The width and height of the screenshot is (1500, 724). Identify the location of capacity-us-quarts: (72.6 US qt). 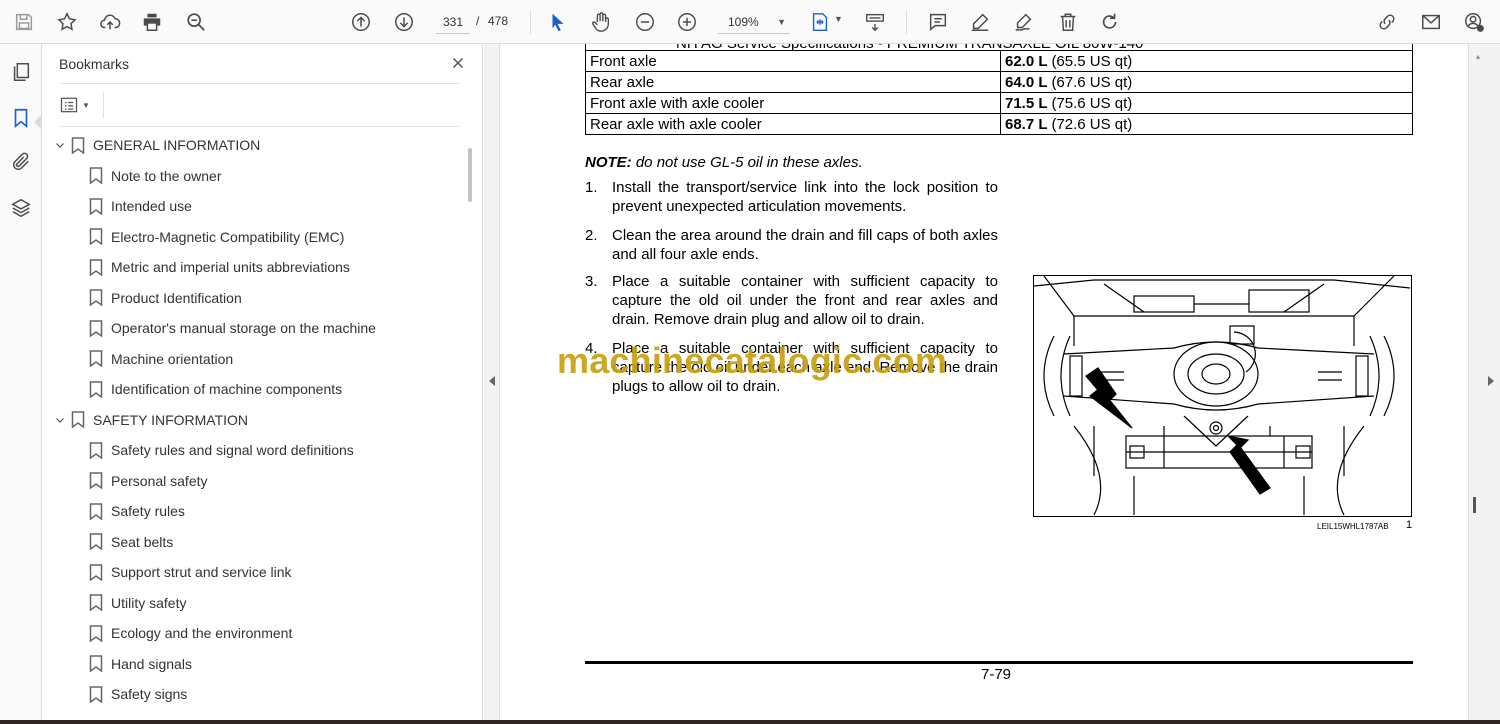
(1092, 124).